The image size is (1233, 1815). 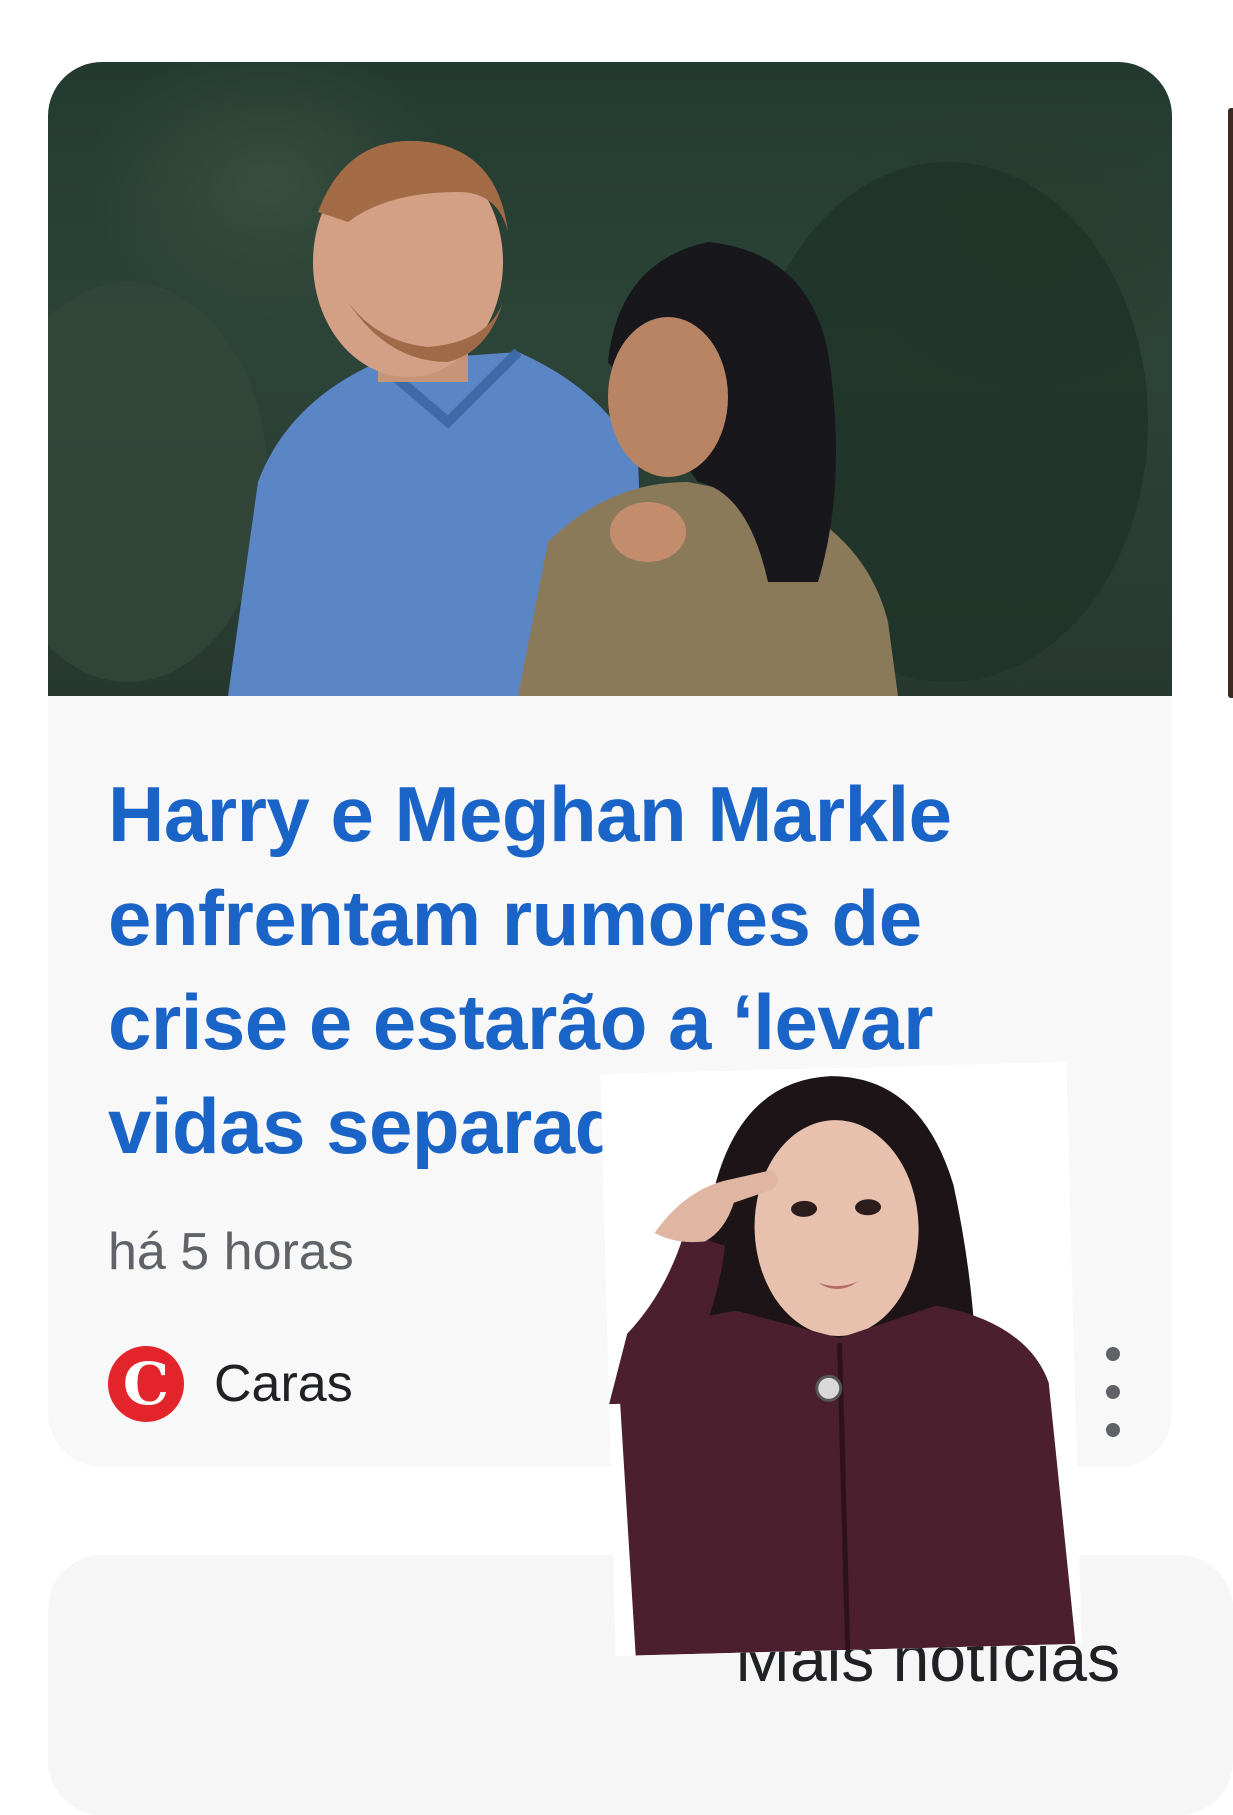 I want to click on article-time: há 5 horas, so click(x=231, y=1252).